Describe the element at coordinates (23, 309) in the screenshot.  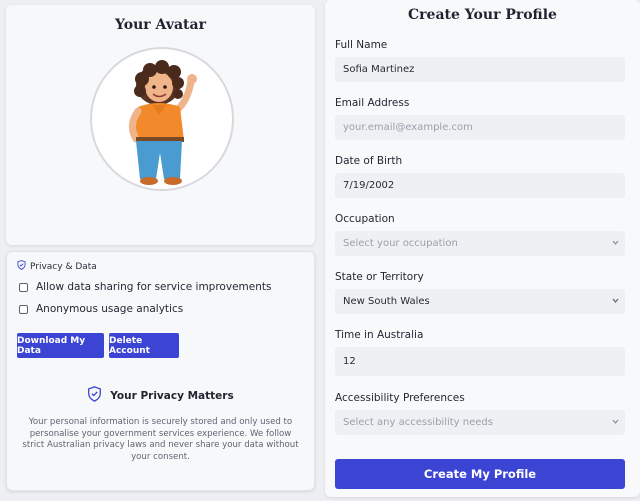
I see `analytics-checkbox` at that location.